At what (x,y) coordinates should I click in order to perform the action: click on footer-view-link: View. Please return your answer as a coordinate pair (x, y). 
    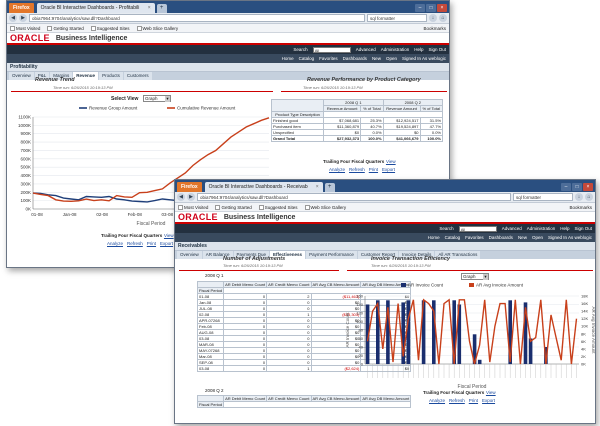
    Looking at the image, I should click on (169, 235).